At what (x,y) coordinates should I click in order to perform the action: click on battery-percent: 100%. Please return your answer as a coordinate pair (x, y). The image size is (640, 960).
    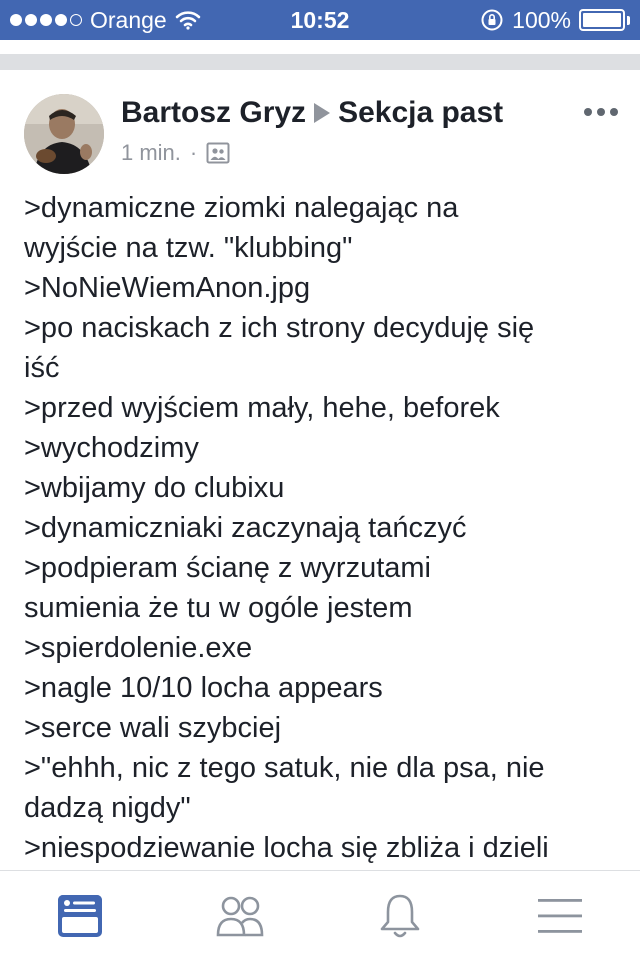
    Looking at the image, I should click on (541, 19).